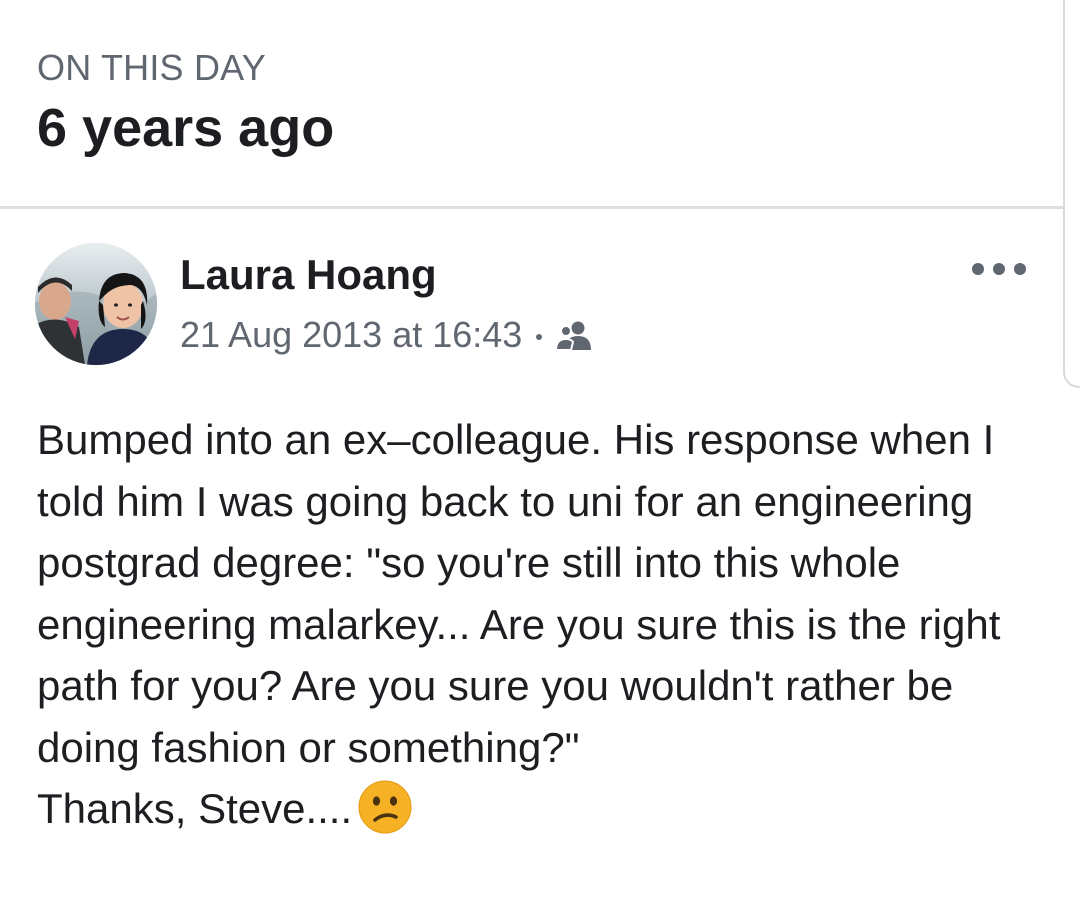 Image resolution: width=1080 pixels, height=922 pixels. I want to click on memory-years-ago: 6 years ago, so click(186, 128).